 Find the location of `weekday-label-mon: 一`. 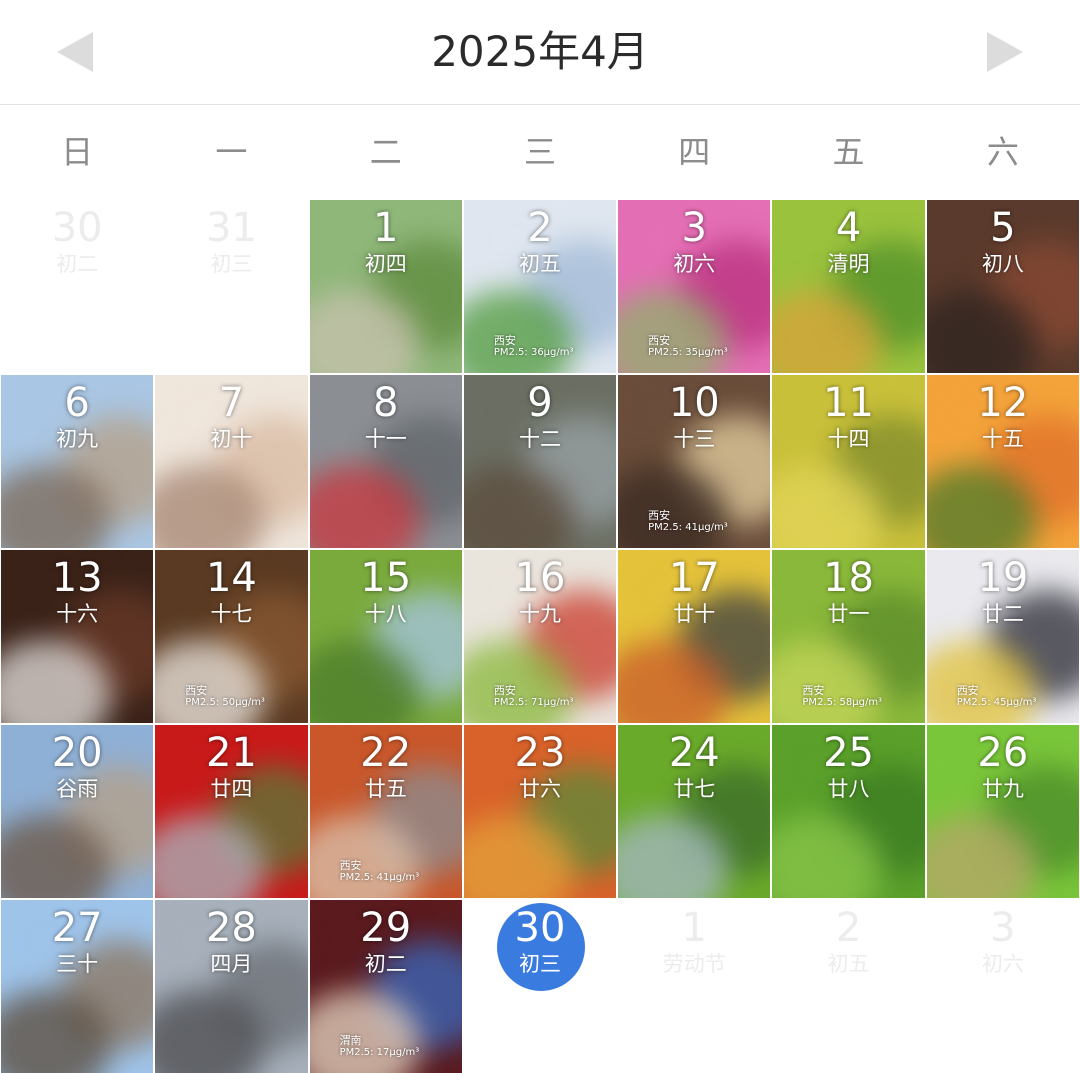

weekday-label-mon: 一 is located at coordinates (231, 152).